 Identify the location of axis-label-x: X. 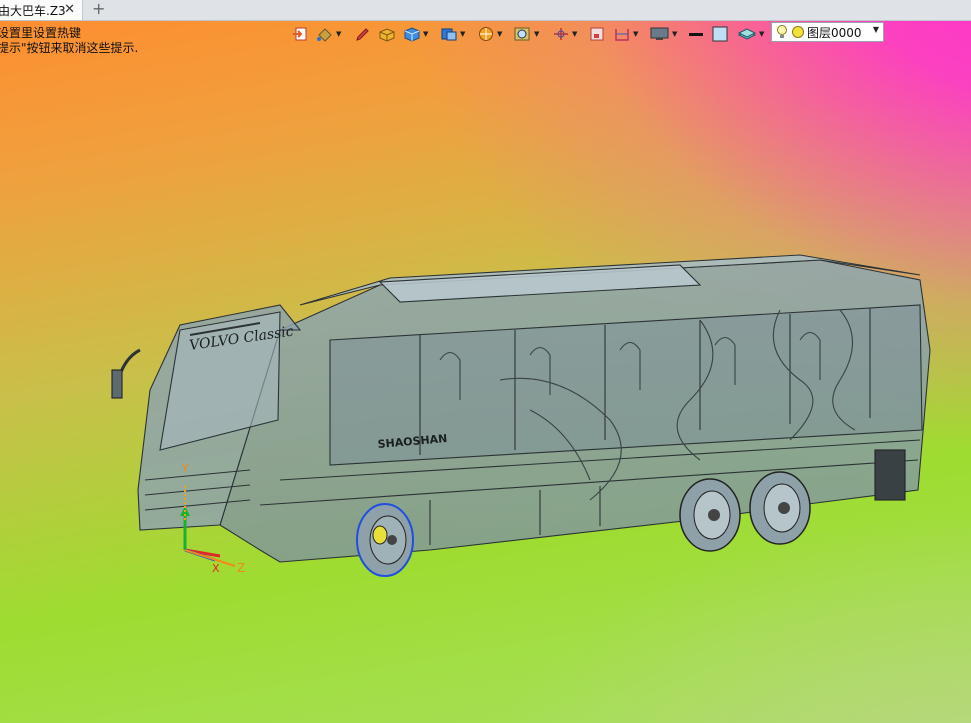
(216, 568).